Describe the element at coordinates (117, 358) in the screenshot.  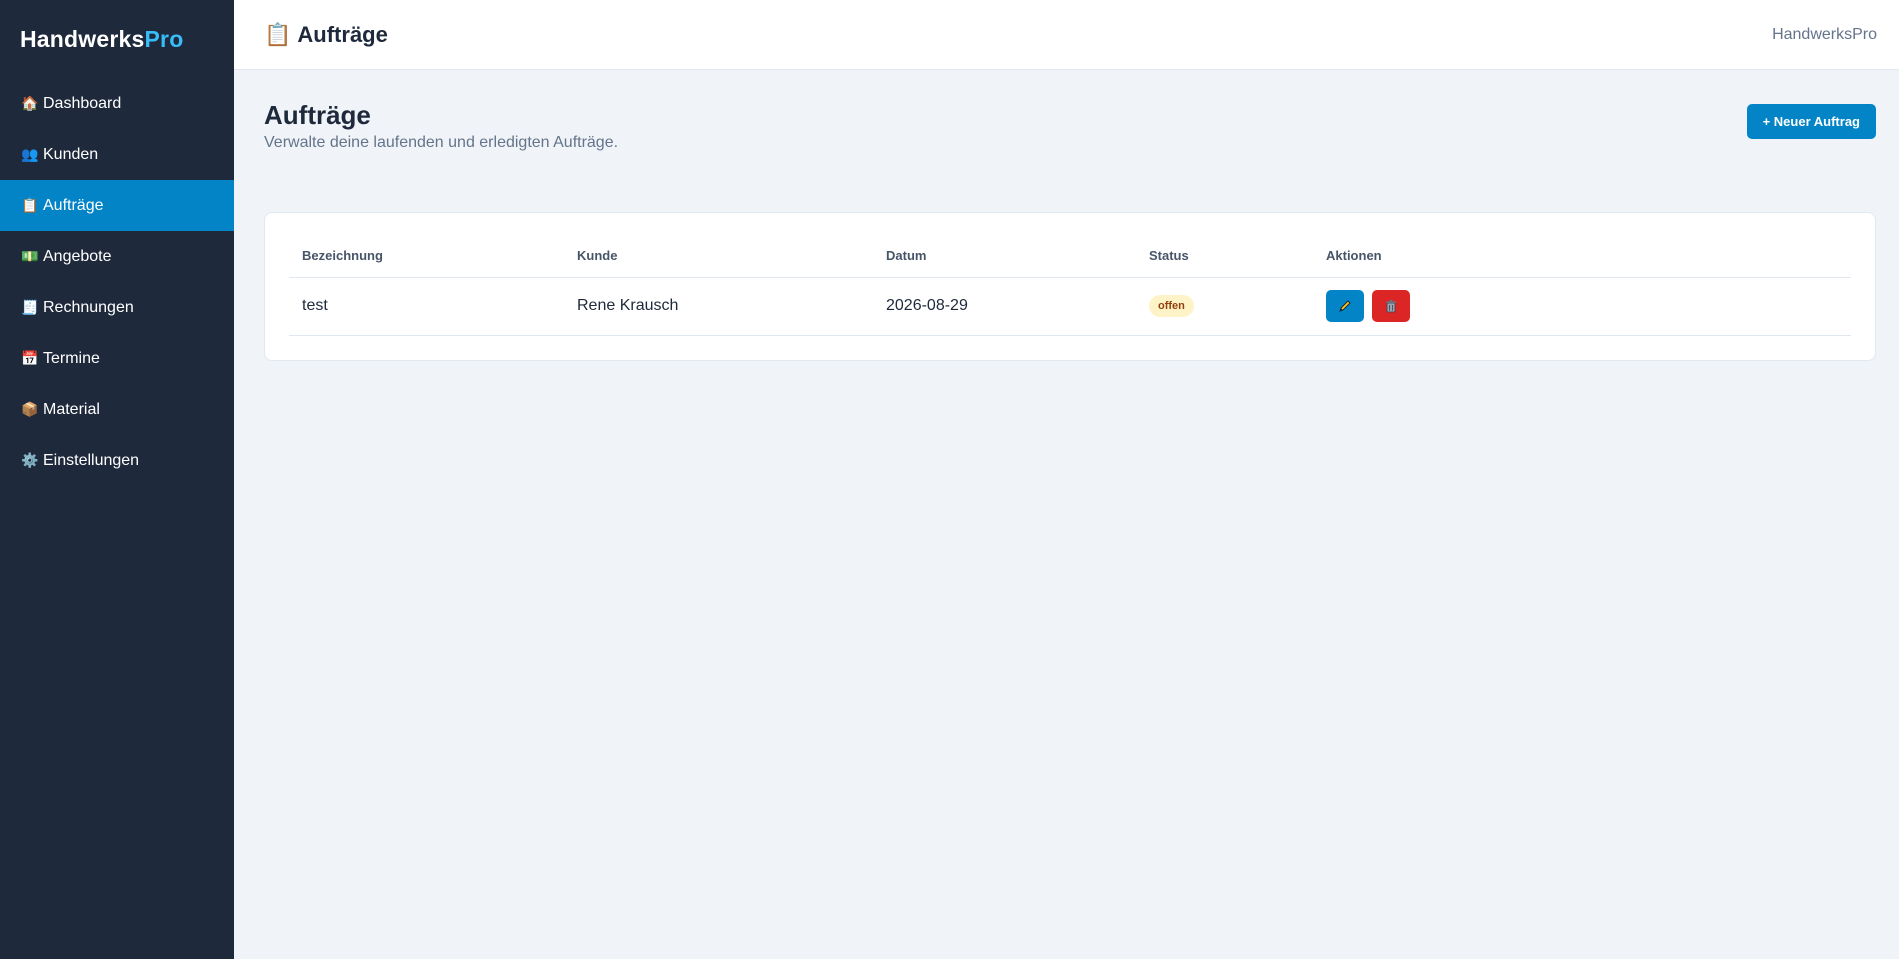
I see `sidebar-item-termine: 📅 Termine` at that location.